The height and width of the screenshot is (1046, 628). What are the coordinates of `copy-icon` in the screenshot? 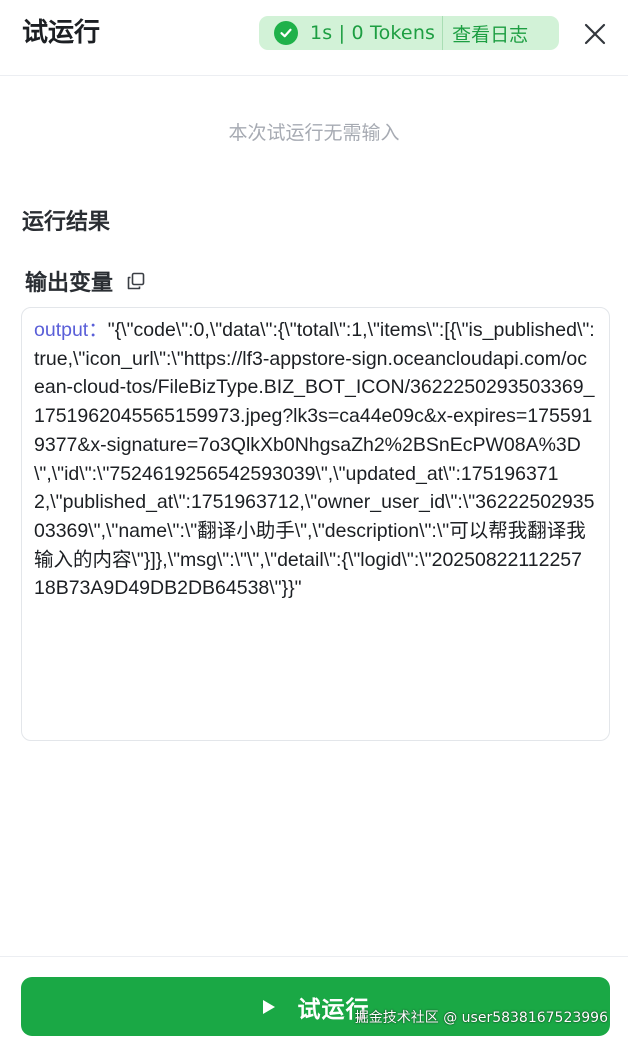 It's located at (136, 281).